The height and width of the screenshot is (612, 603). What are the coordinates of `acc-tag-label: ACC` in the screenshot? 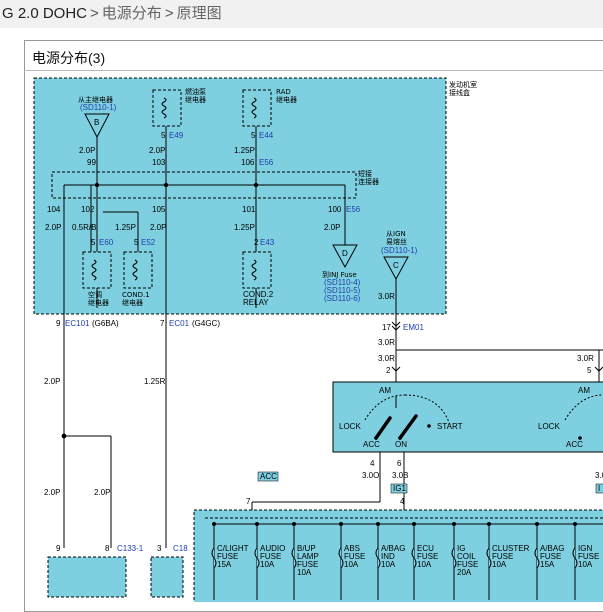 It's located at (268, 476).